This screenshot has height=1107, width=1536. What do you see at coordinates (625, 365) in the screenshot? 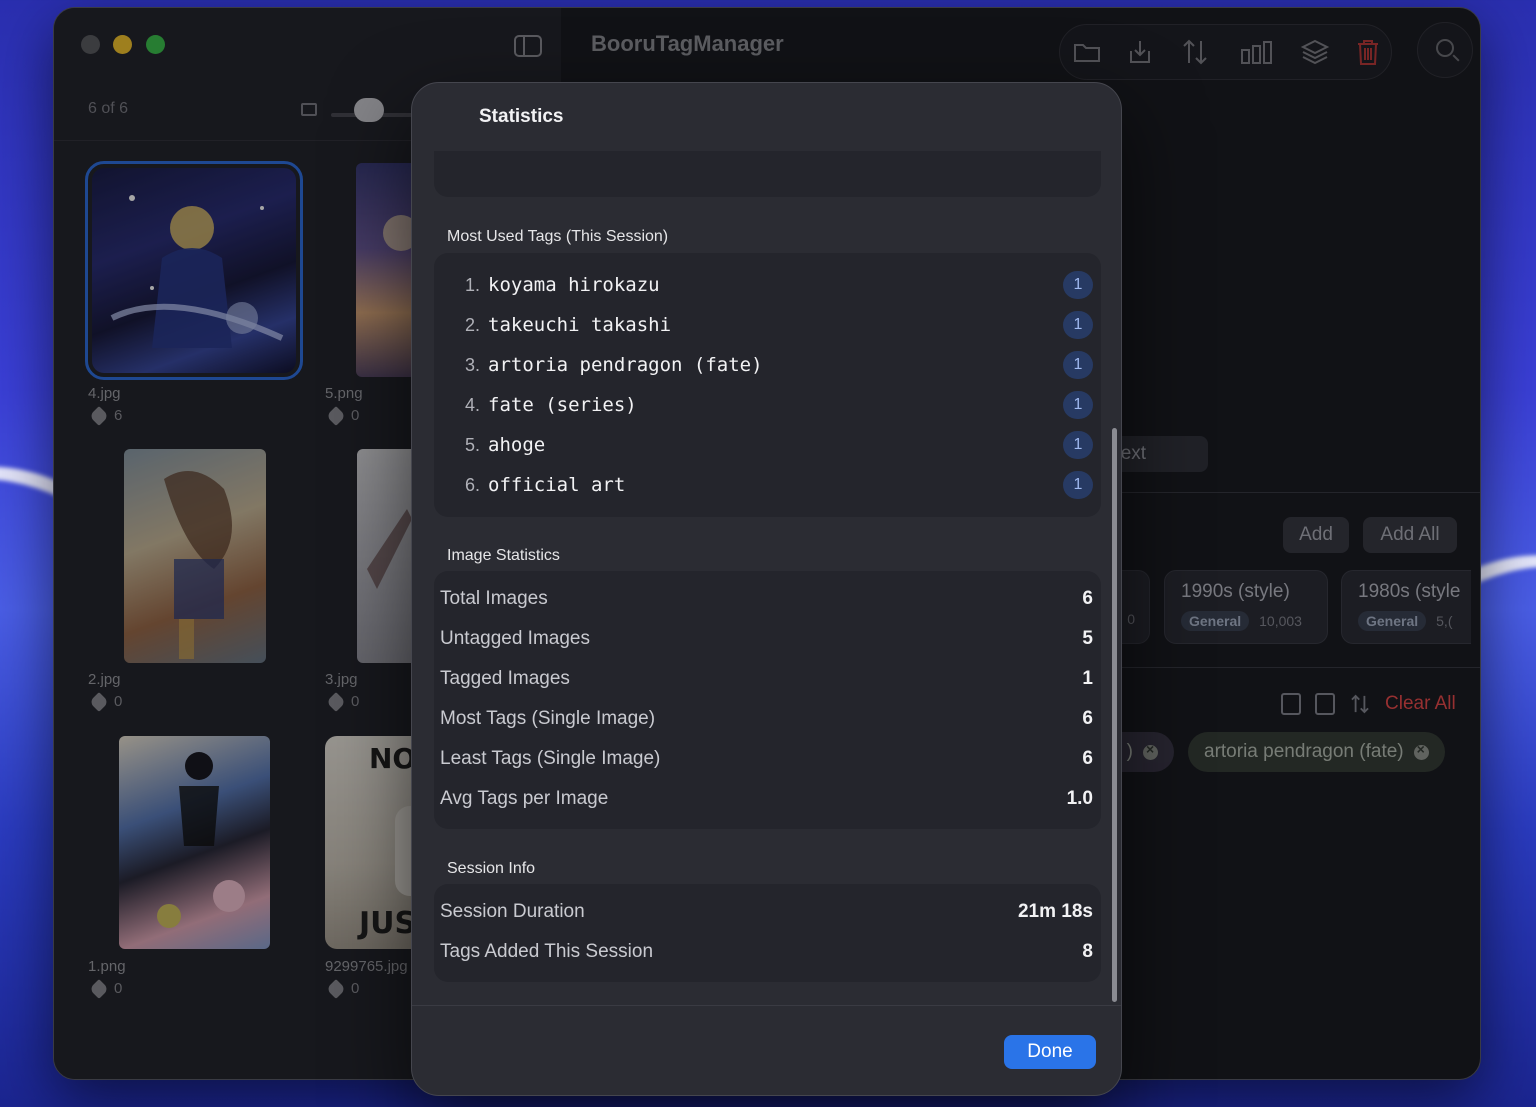
I see `tag-name: artoria pendragon (fate)` at bounding box center [625, 365].